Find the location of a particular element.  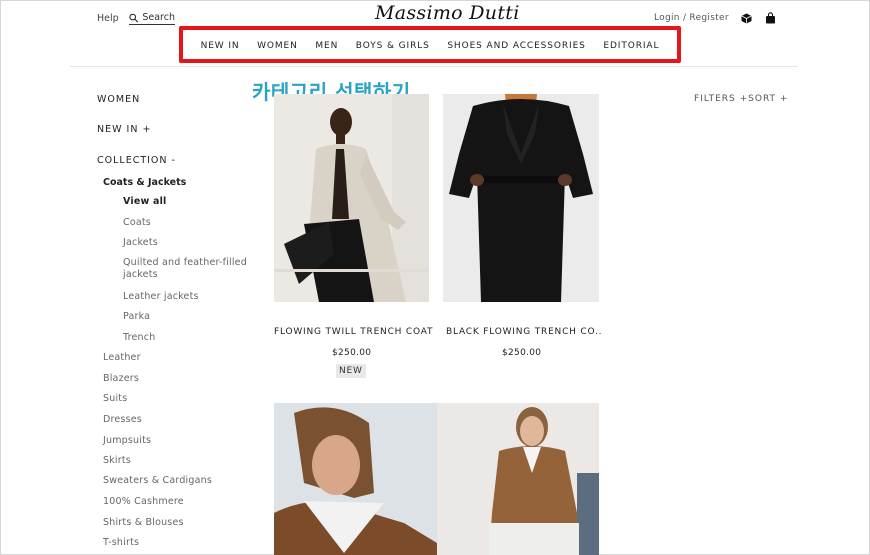

sidebar-cat-shirts: Shirts & Blouses is located at coordinates (143, 522).